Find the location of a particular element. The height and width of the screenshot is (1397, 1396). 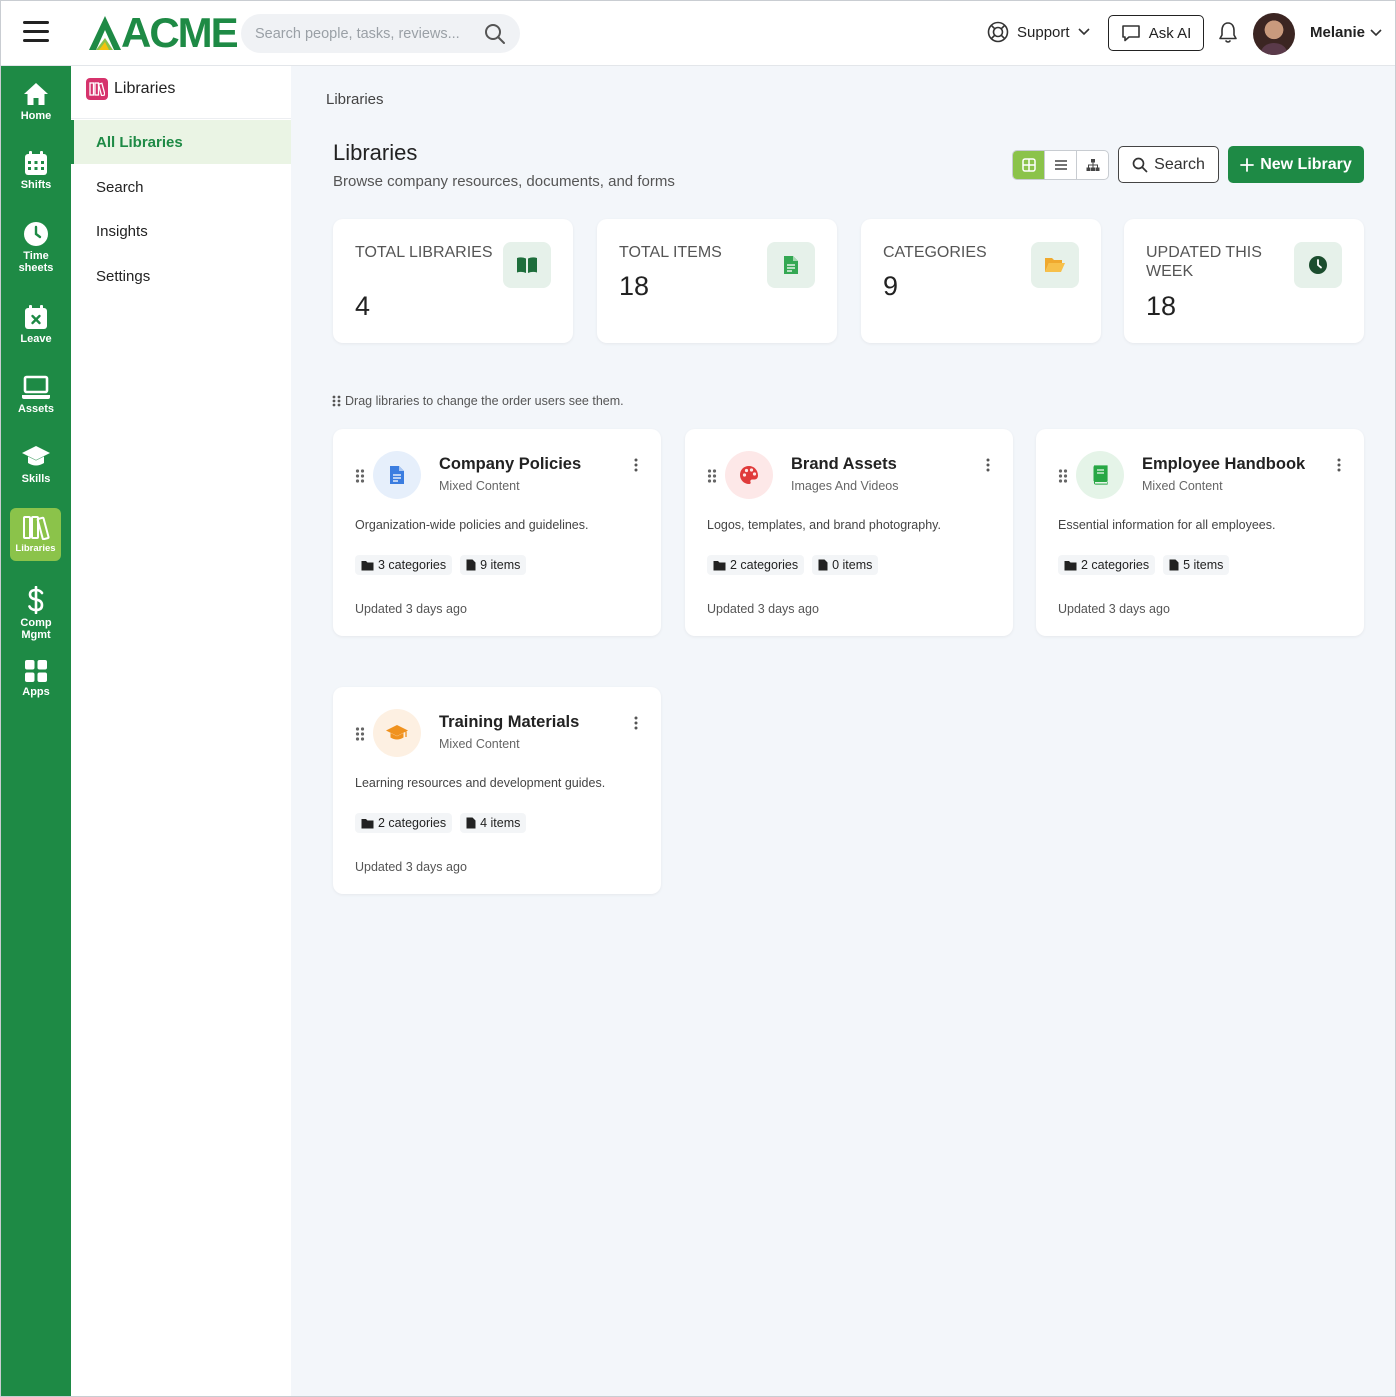

subnav-label: Insights is located at coordinates (122, 231).